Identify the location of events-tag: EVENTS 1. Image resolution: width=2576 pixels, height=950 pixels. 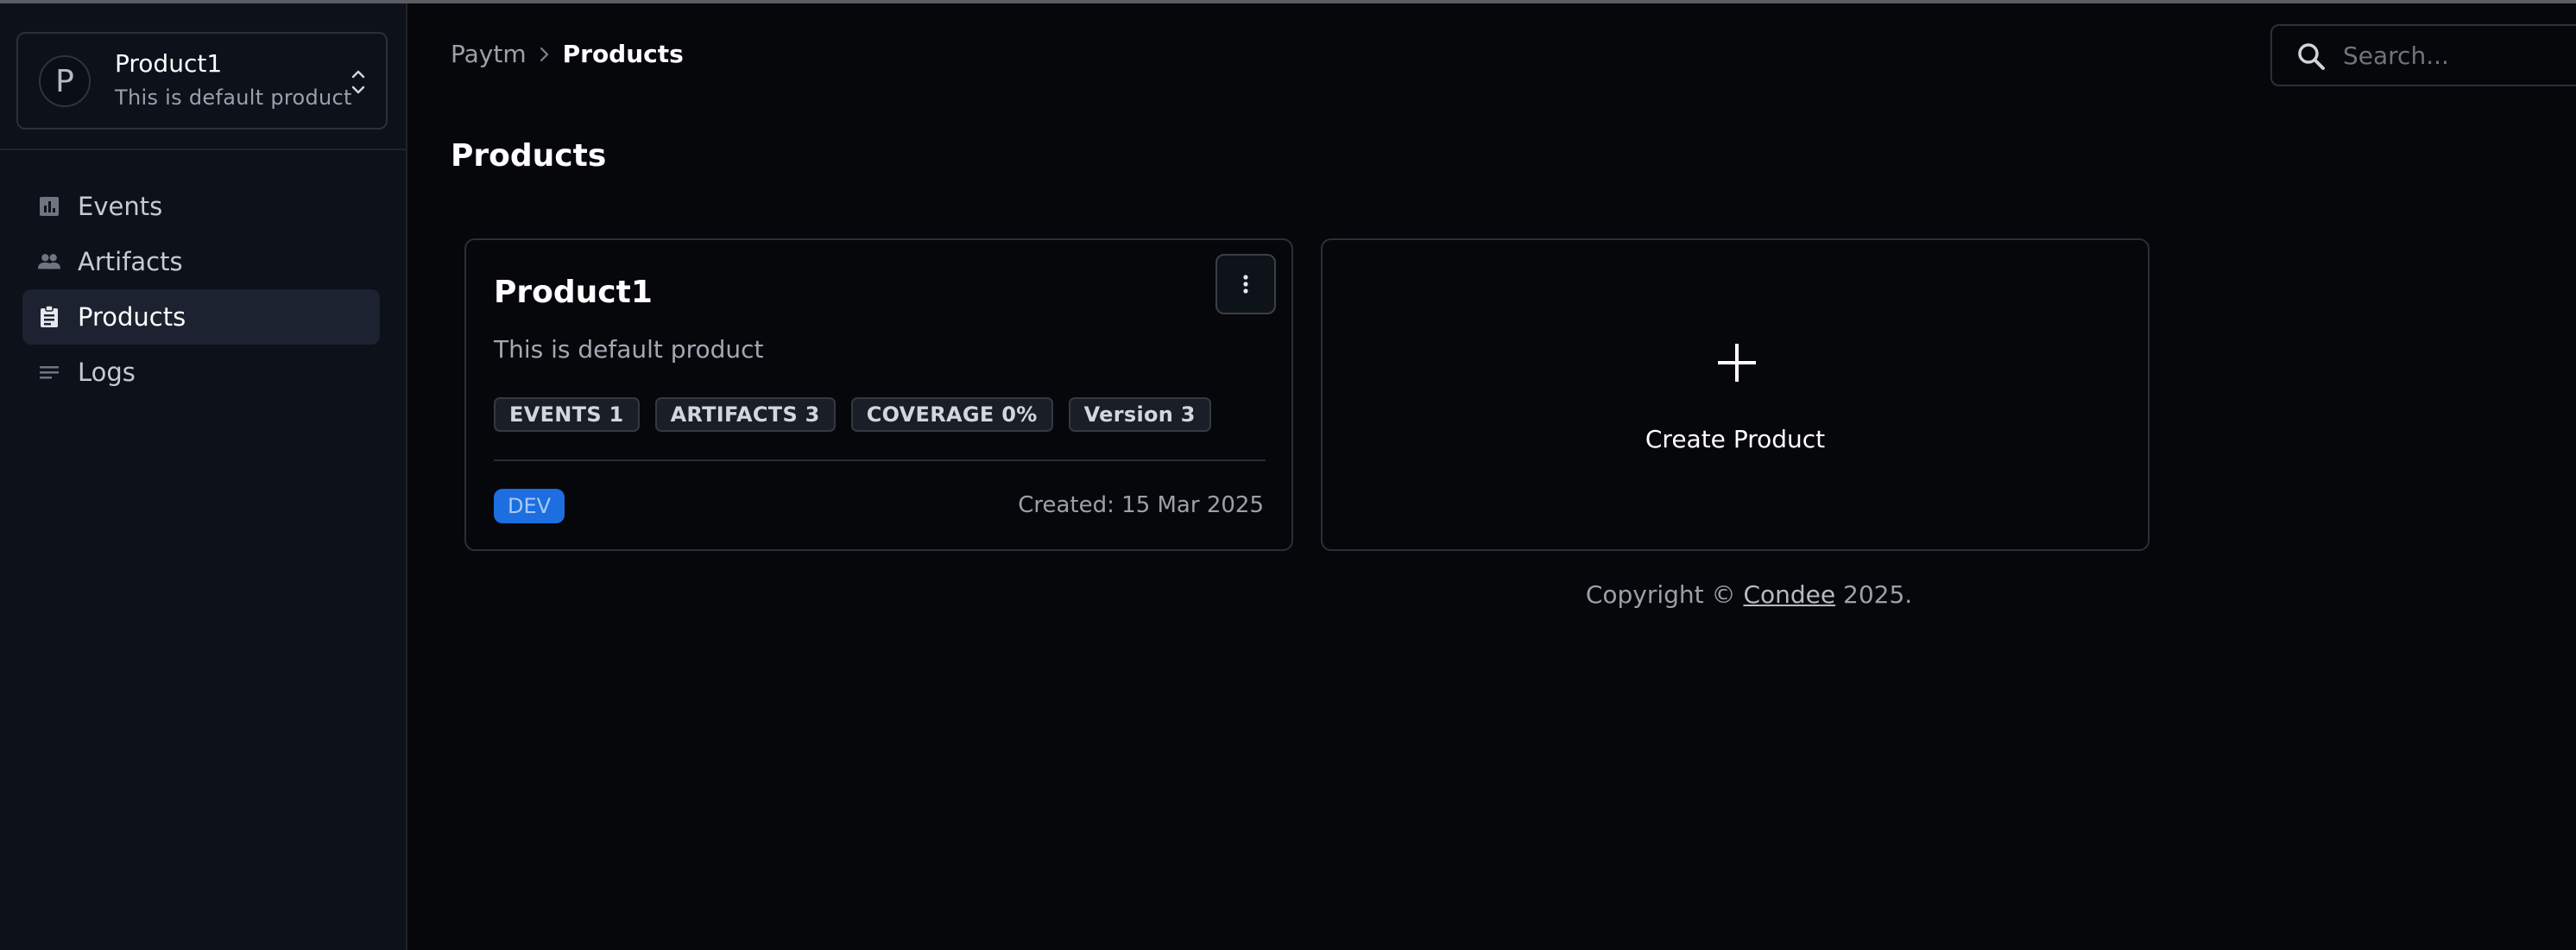
(567, 414).